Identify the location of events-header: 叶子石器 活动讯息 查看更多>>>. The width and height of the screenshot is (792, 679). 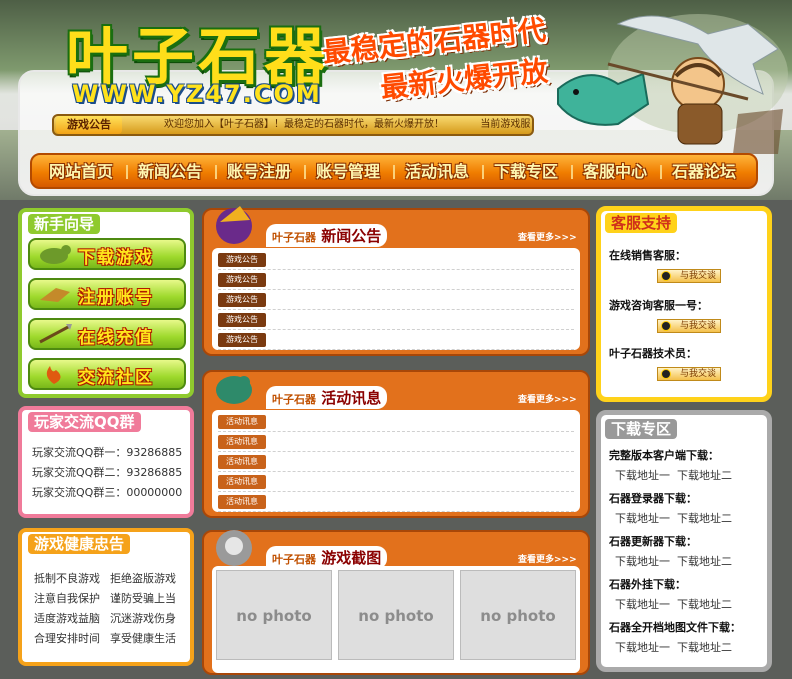
(396, 392).